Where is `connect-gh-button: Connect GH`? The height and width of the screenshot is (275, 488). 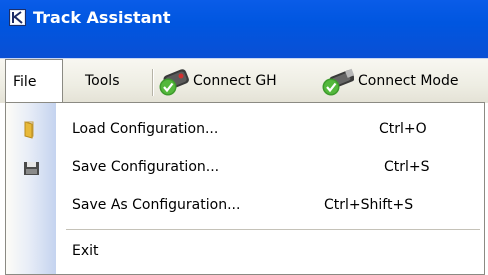 connect-gh-button: Connect GH is located at coordinates (237, 81).